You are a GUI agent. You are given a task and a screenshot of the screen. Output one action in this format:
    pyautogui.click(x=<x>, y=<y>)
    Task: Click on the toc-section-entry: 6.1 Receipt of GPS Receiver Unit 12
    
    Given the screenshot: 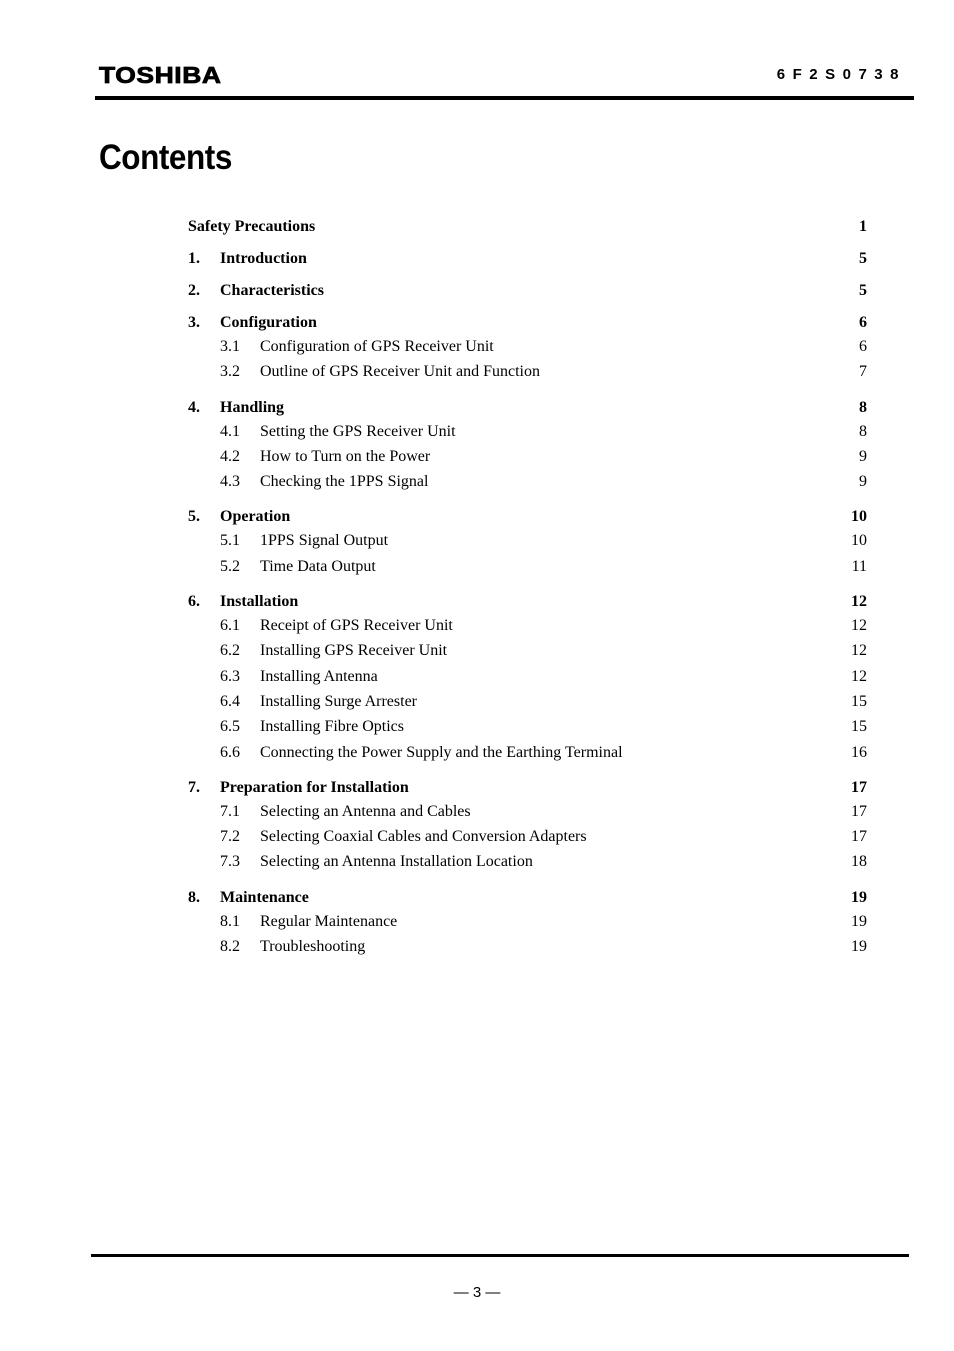 What is the action you would take?
    pyautogui.click(x=527, y=629)
    